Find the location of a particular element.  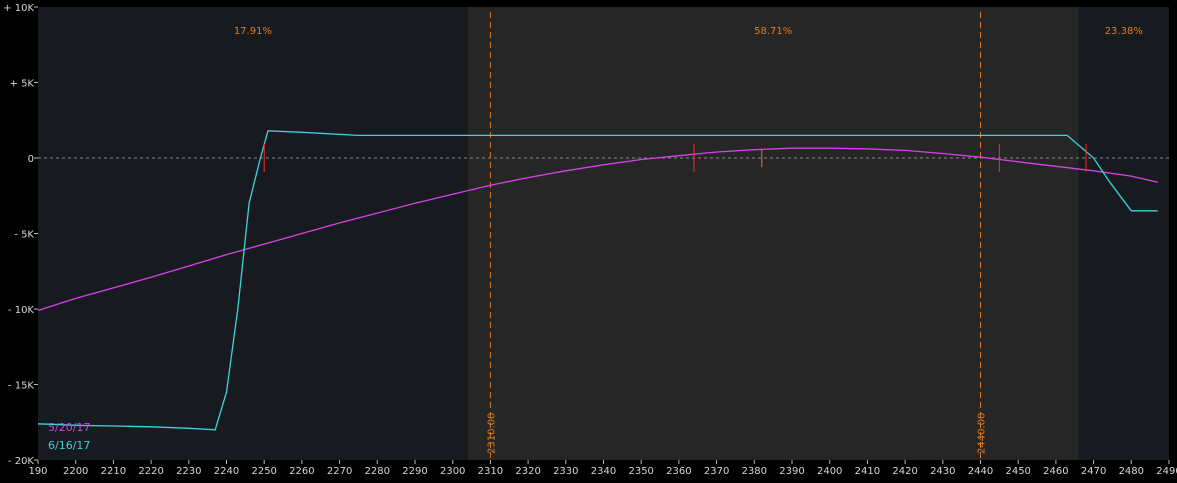

x-tick-label: 2400 is located at coordinates (829, 471).